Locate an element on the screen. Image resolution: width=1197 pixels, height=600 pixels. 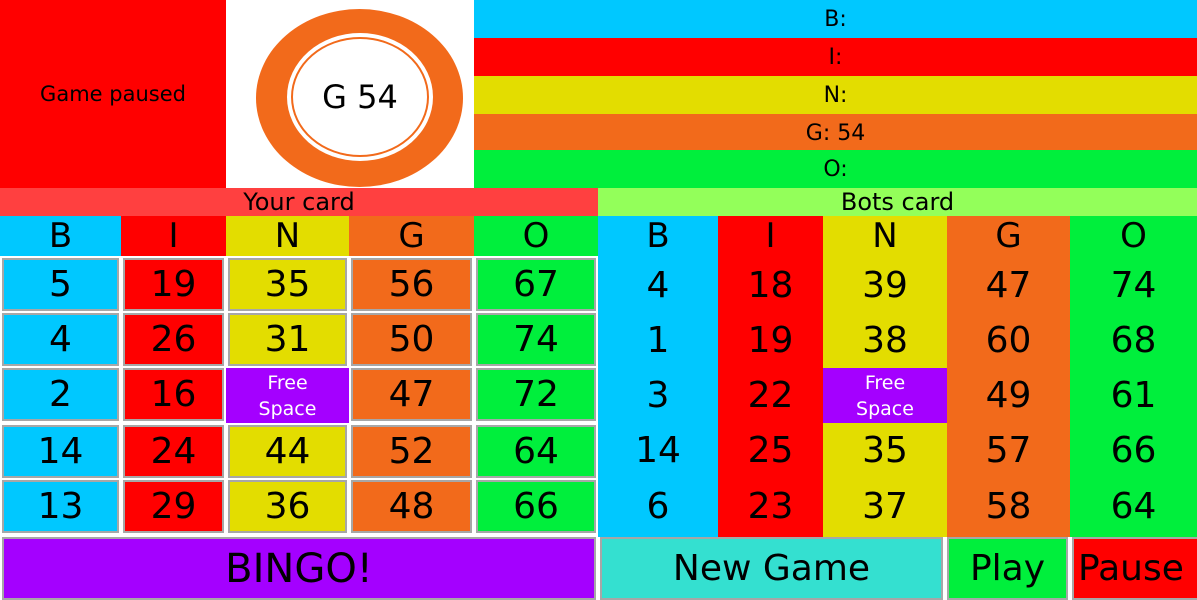
bots-header-o-text: O is located at coordinates (1133, 236).